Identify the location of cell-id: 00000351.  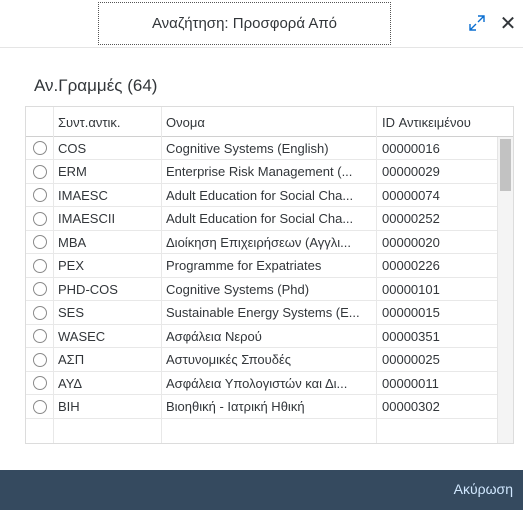
(411, 336).